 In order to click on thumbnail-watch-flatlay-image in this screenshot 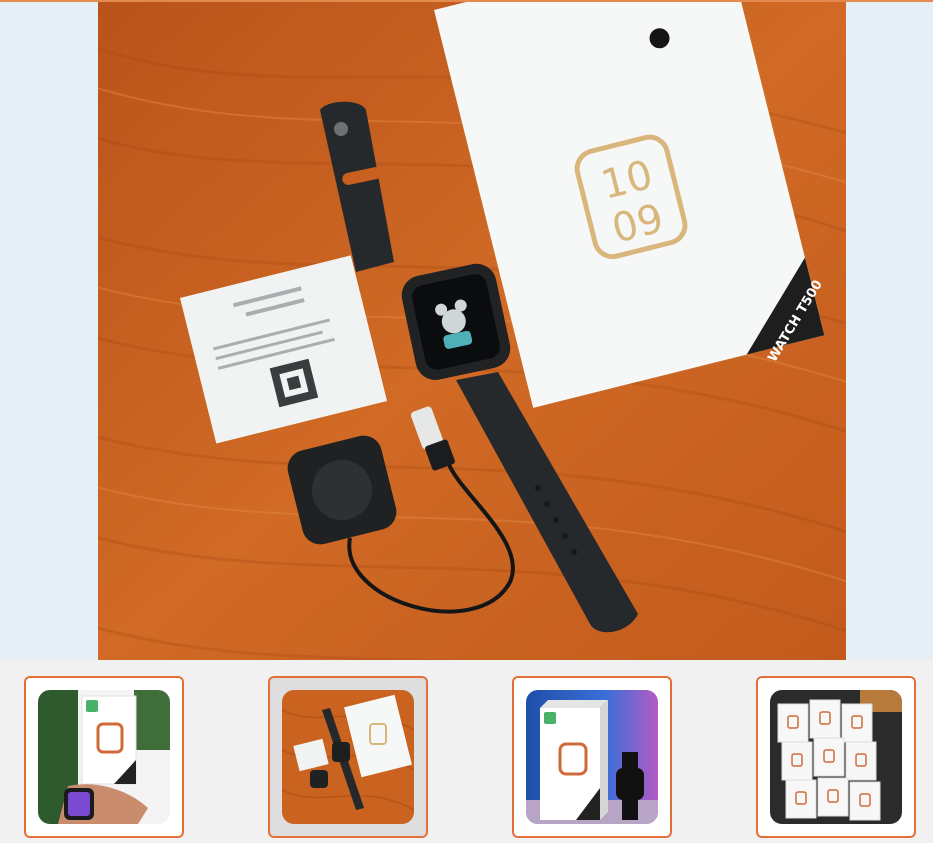, I will do `click(348, 757)`.